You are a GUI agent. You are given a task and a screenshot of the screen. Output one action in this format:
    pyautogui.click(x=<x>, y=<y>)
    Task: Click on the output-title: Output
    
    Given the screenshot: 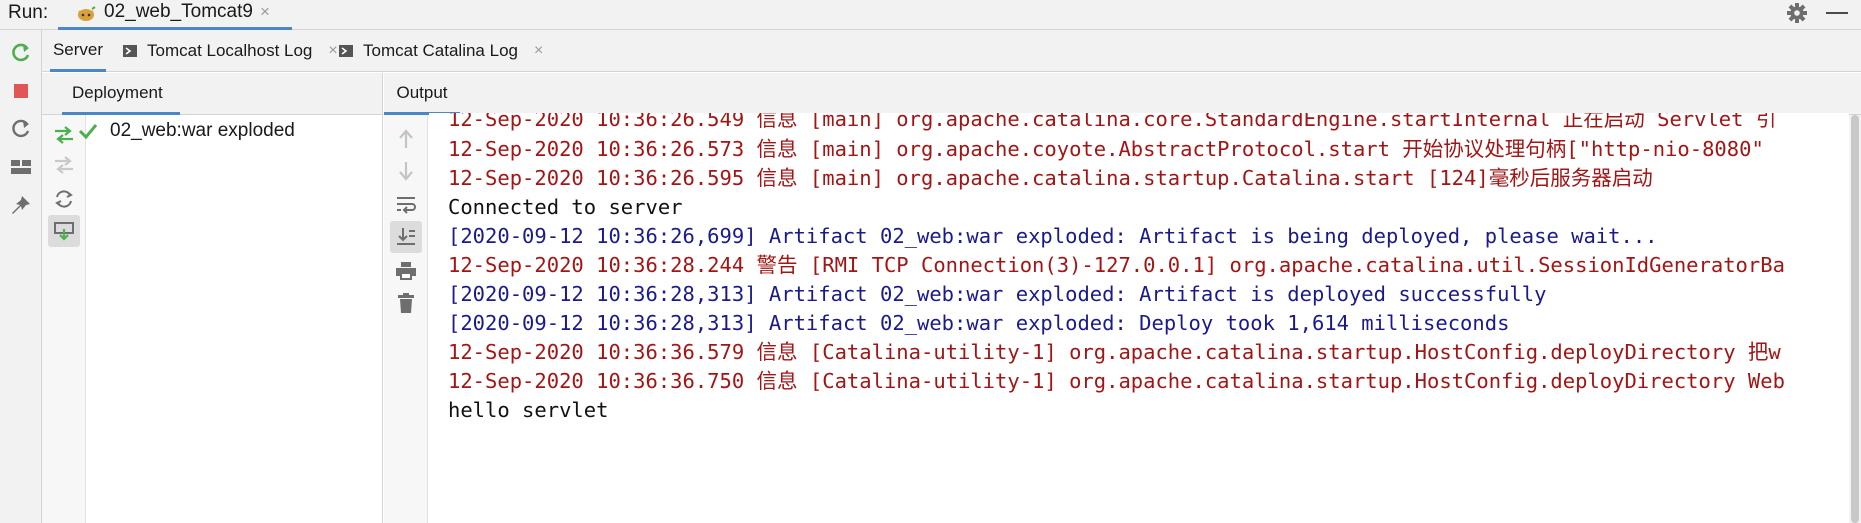 What is the action you would take?
    pyautogui.click(x=422, y=92)
    